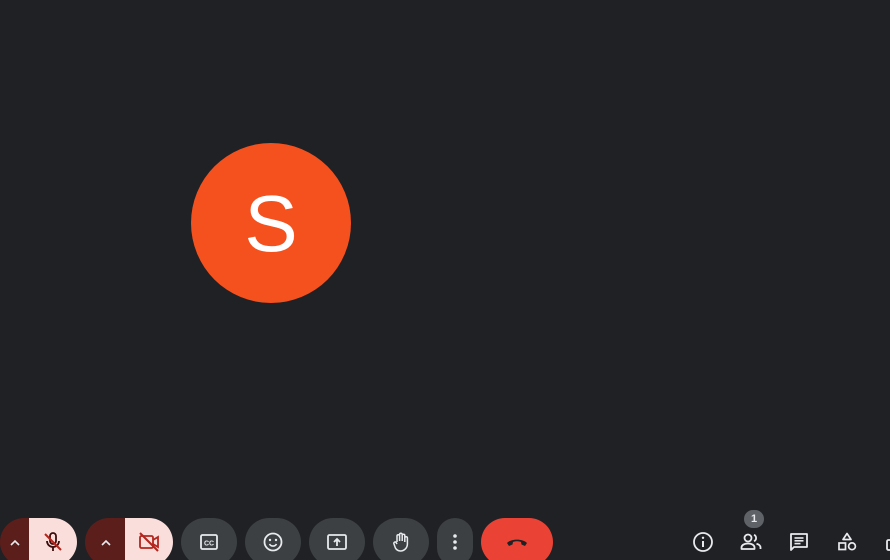 The width and height of the screenshot is (890, 560). I want to click on people-button: 1, so click(751, 535).